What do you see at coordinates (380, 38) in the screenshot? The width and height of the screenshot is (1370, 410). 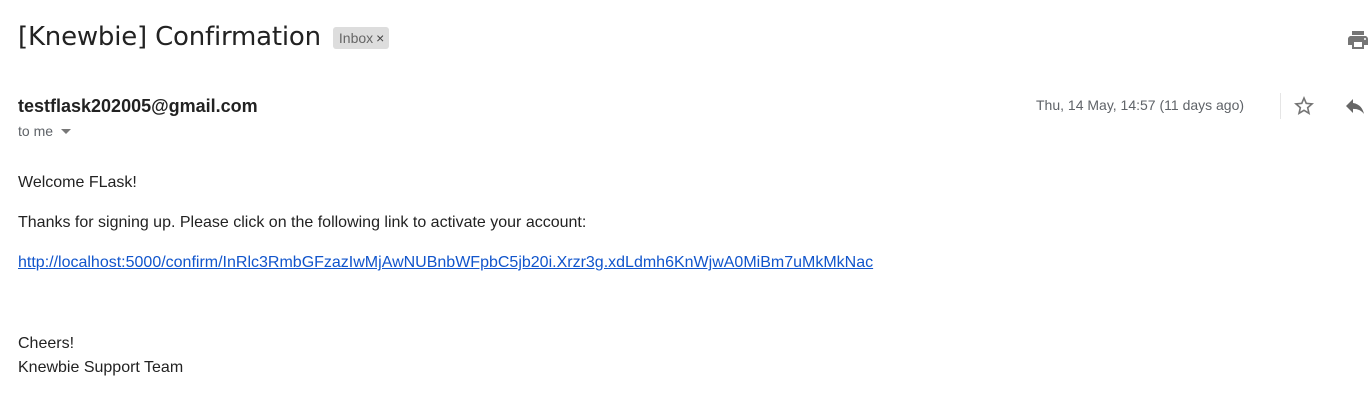 I see `remove-label-icon: ×` at bounding box center [380, 38].